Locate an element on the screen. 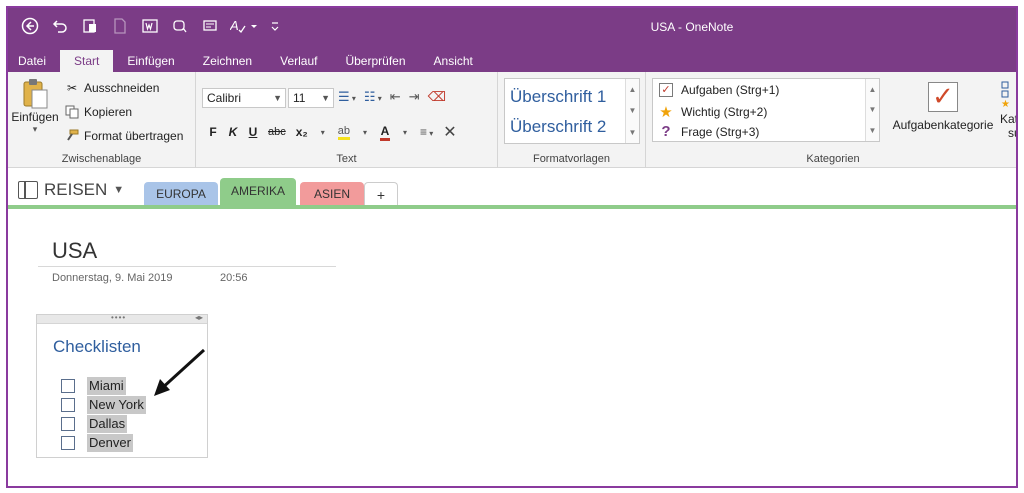 The height and width of the screenshot is (493, 1024). checkbox-icon: ✓ is located at coordinates (666, 90).